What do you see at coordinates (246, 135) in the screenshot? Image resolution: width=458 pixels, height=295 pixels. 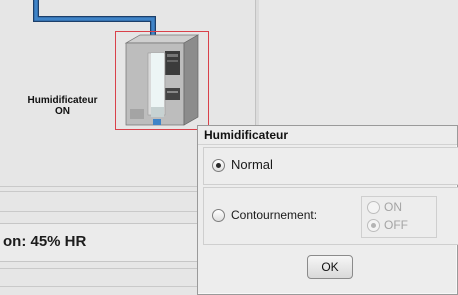 I see `dialog-title: Humidificateur` at bounding box center [246, 135].